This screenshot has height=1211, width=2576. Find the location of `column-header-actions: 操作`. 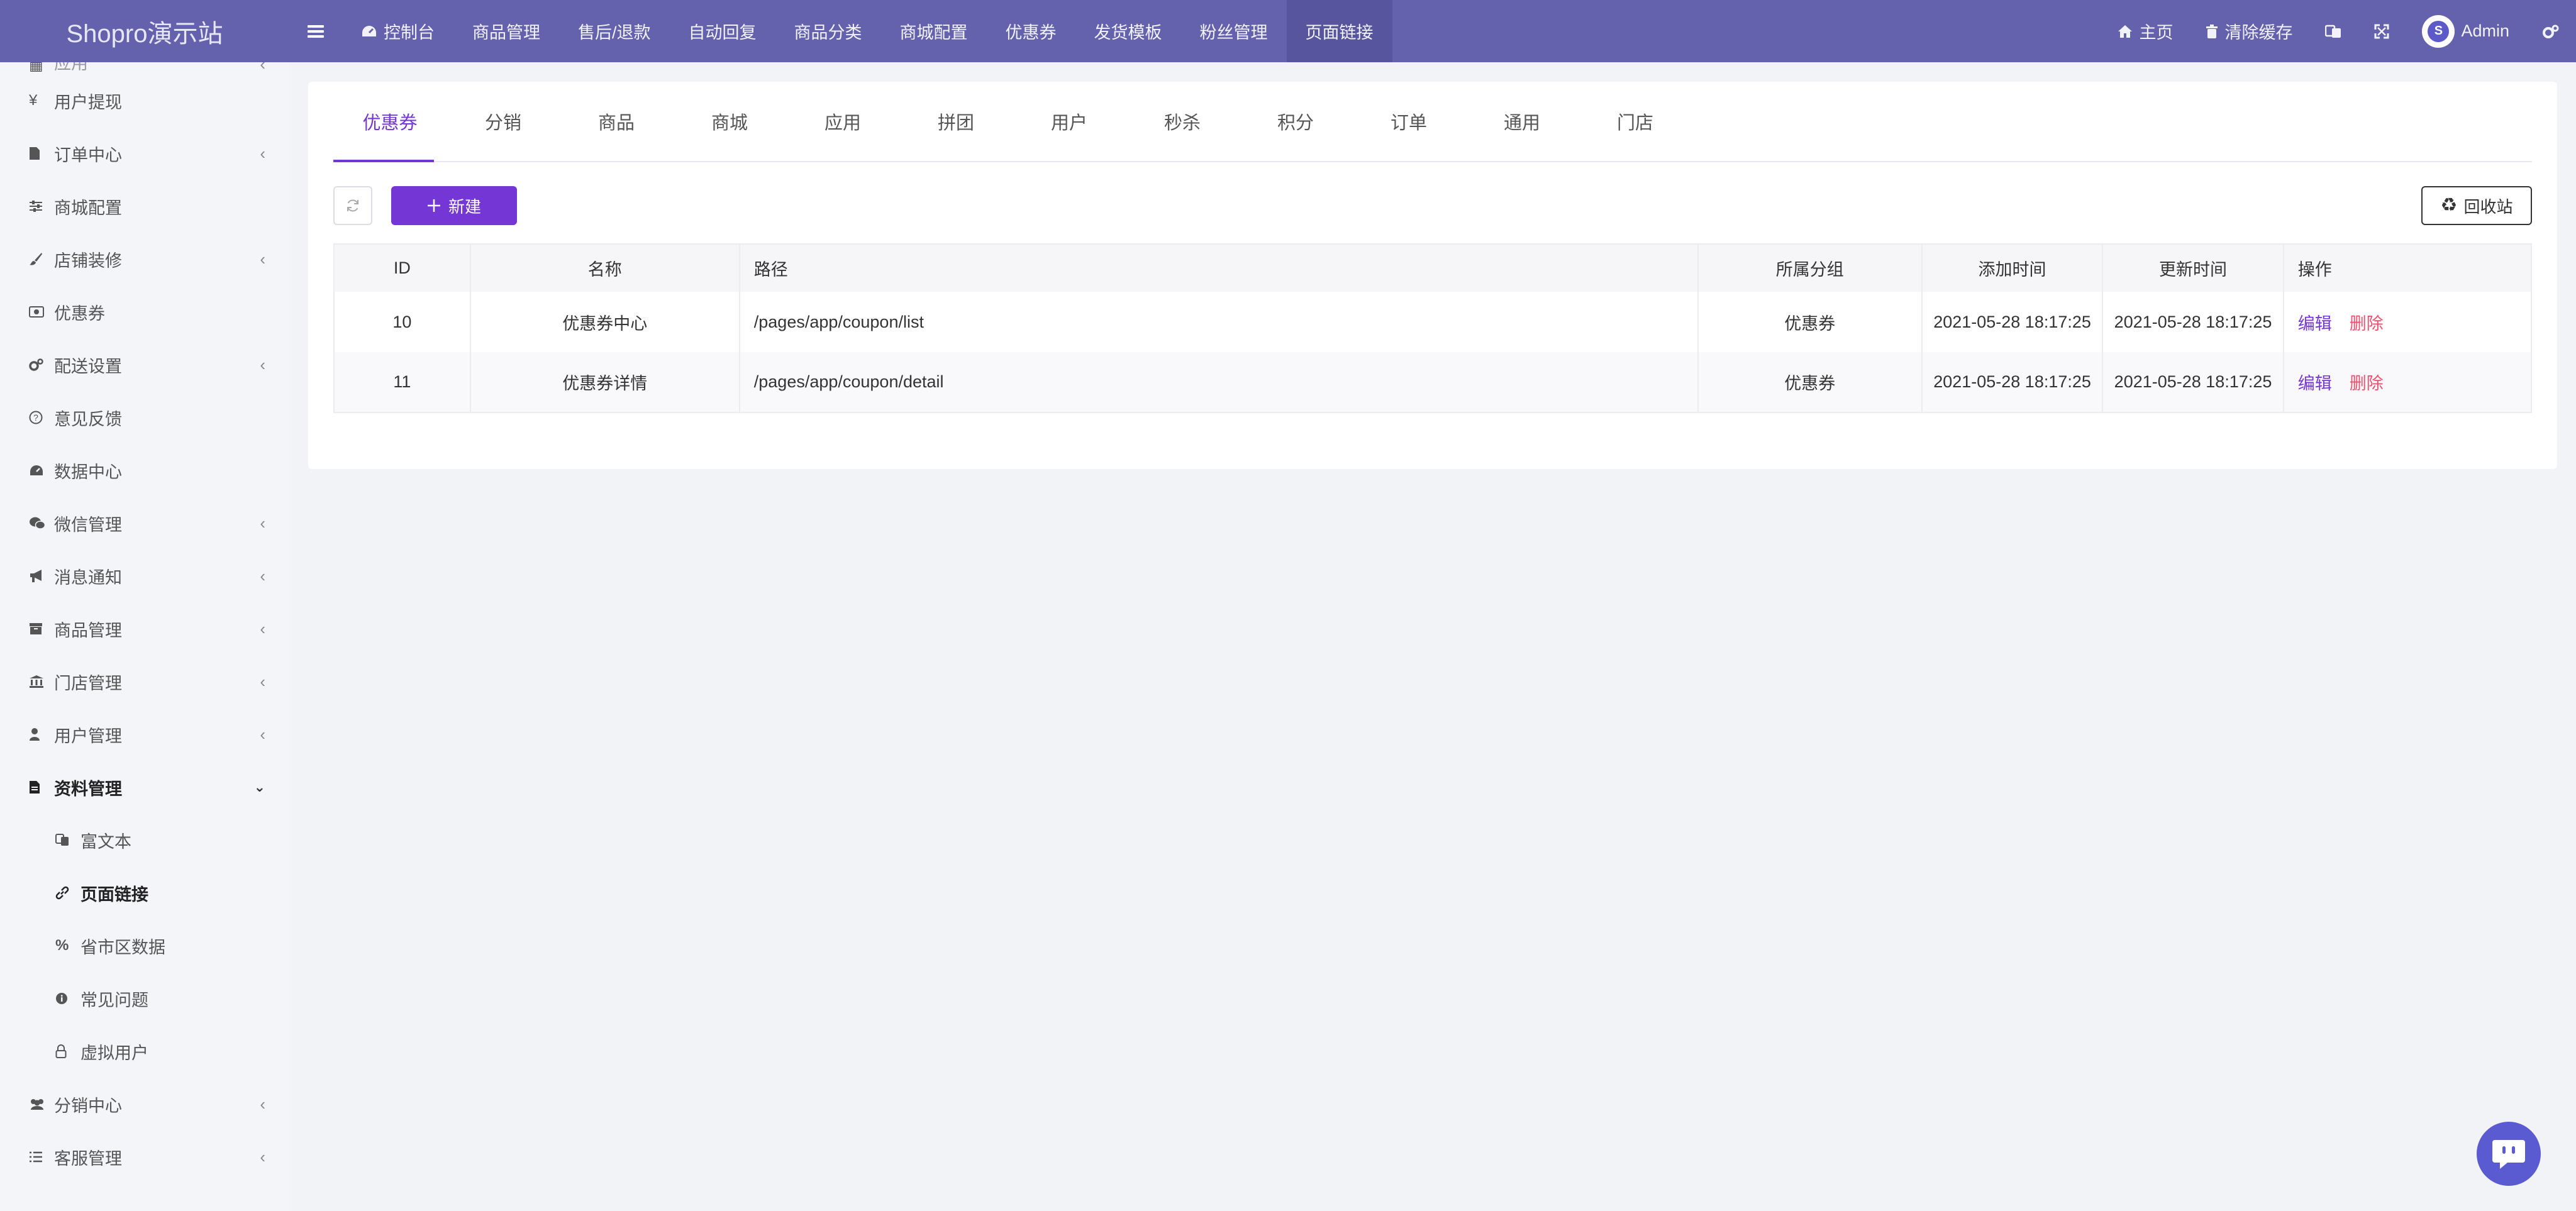

column-header-actions: 操作 is located at coordinates (2407, 268).